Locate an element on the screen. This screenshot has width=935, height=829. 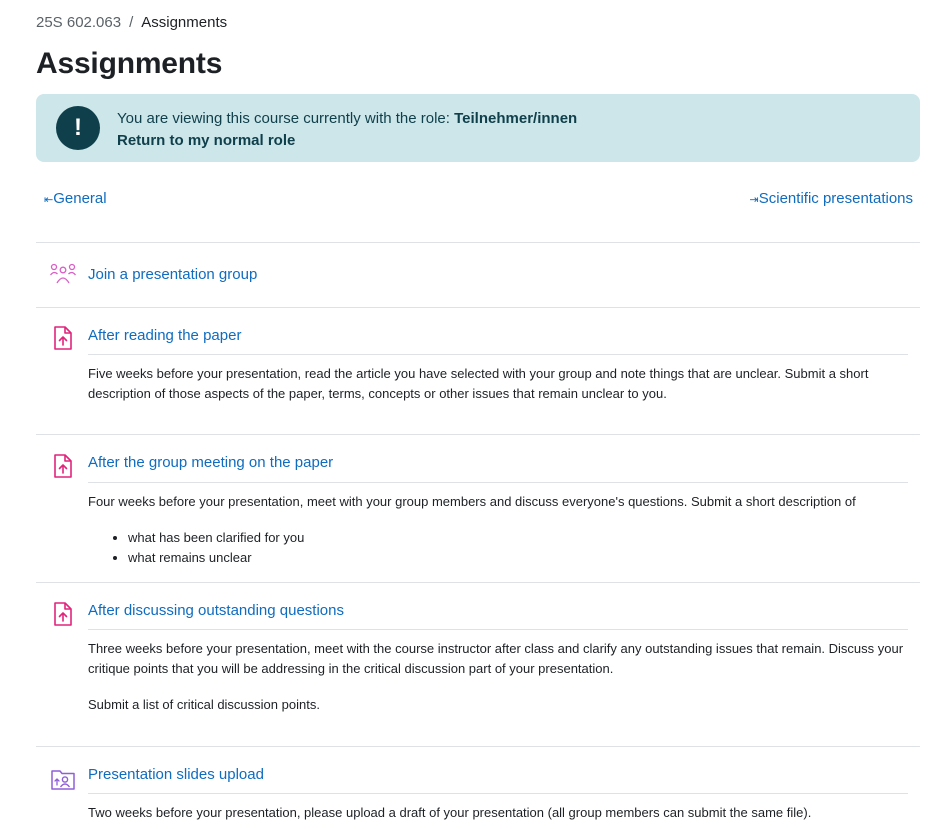
exclamation-icon: ! is located at coordinates (78, 128).